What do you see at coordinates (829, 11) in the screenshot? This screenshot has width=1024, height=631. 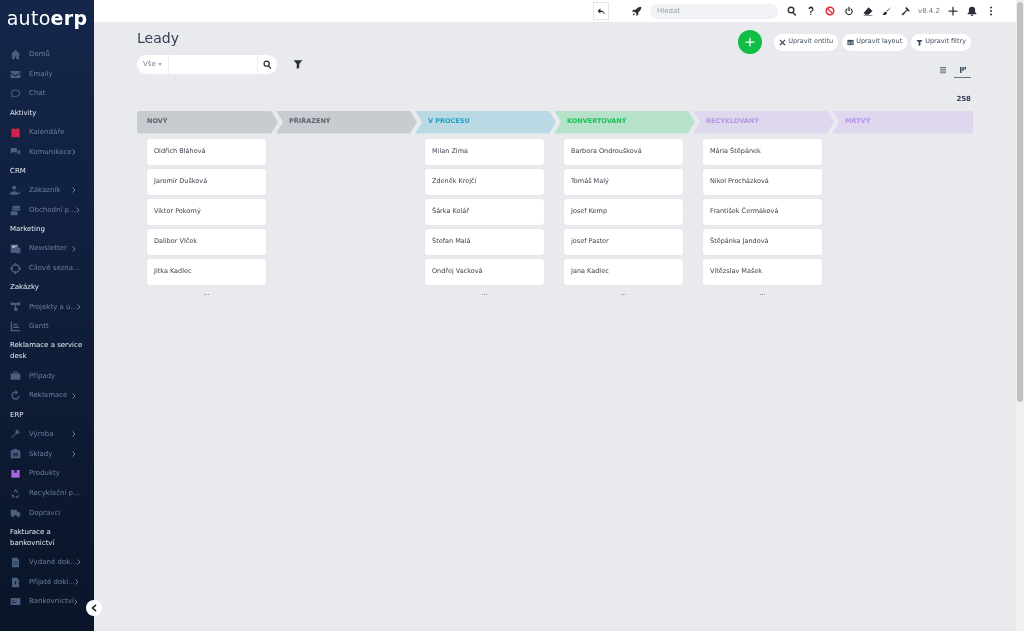 I see `blocked-icon` at bounding box center [829, 11].